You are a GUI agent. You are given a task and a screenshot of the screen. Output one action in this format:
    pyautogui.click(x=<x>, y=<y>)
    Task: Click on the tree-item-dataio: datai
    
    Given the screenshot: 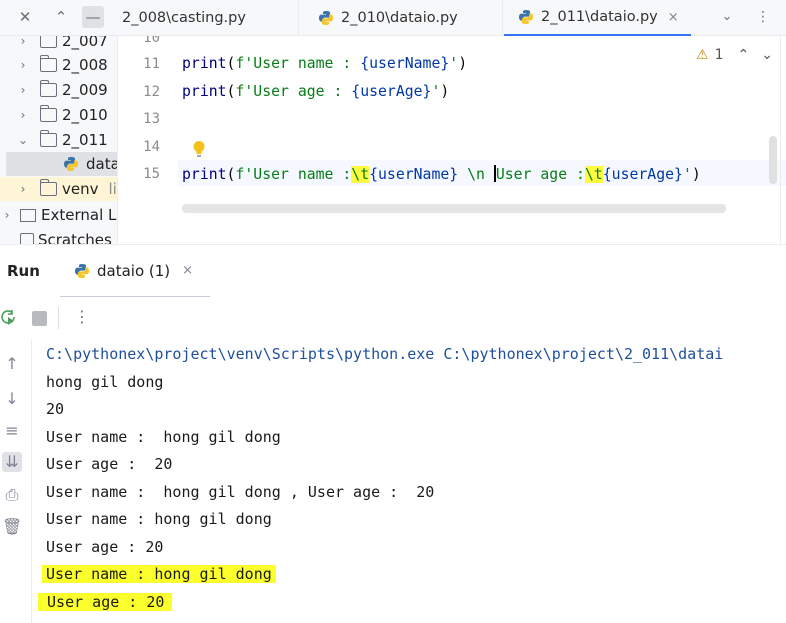 What is the action you would take?
    pyautogui.click(x=61, y=164)
    